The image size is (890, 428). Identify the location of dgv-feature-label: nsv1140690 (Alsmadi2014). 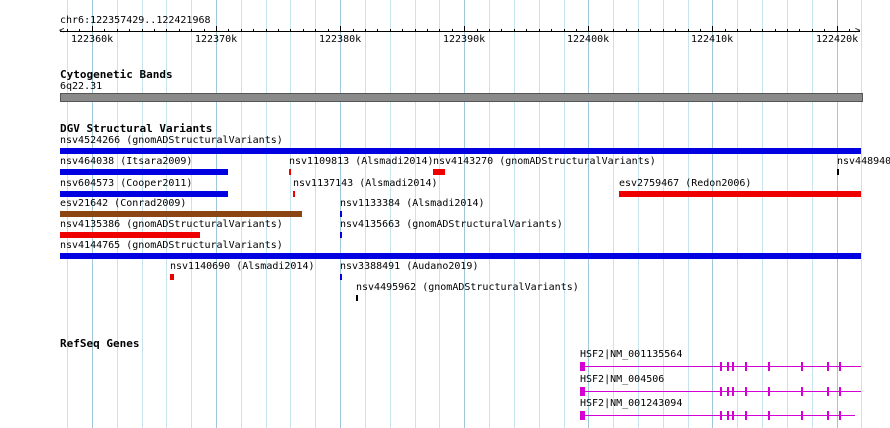
(242, 266).